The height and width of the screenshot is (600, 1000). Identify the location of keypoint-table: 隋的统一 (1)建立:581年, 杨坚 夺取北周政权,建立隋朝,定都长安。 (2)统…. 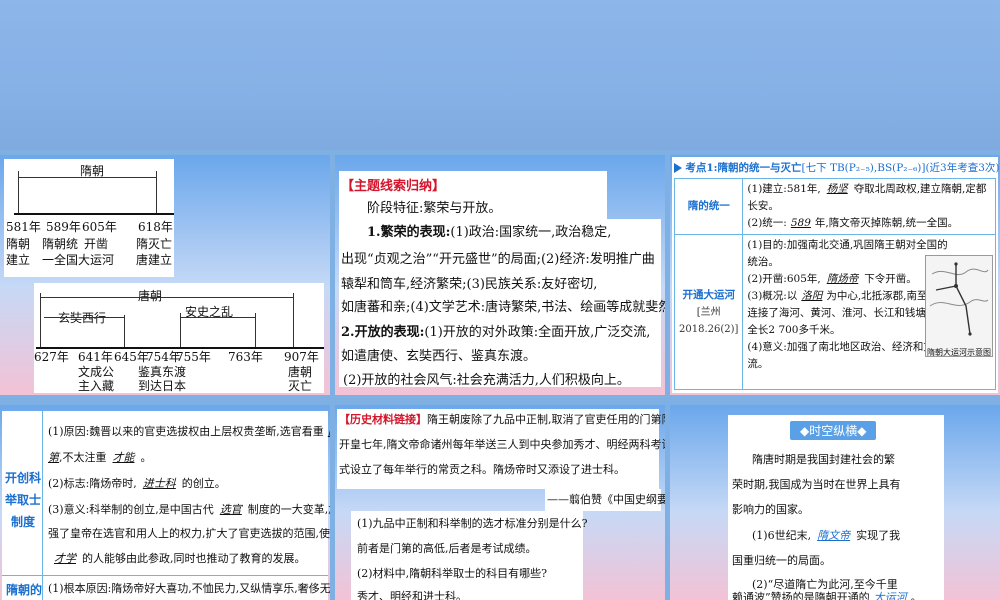
(834, 284).